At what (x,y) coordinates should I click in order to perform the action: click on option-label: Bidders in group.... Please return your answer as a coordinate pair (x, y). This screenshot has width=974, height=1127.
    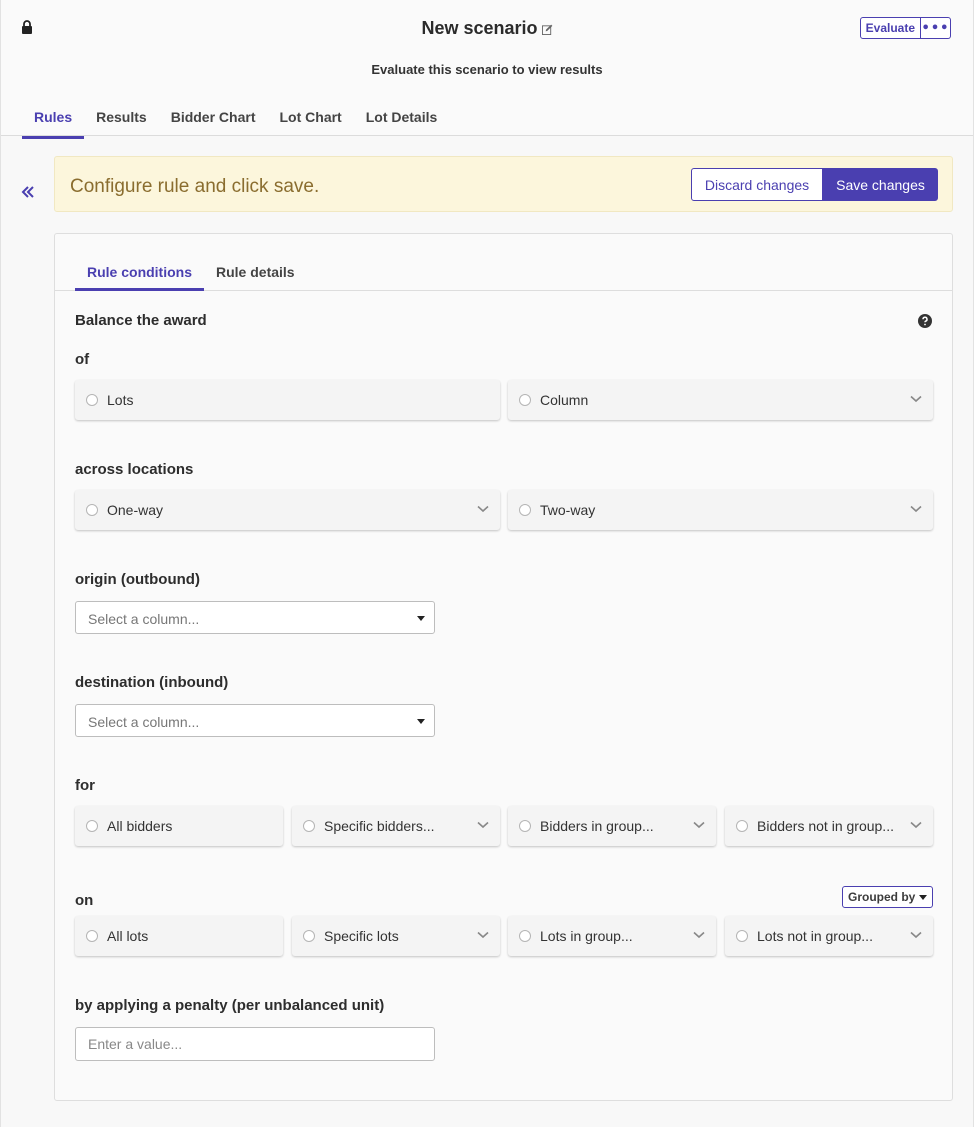
    Looking at the image, I should click on (597, 826).